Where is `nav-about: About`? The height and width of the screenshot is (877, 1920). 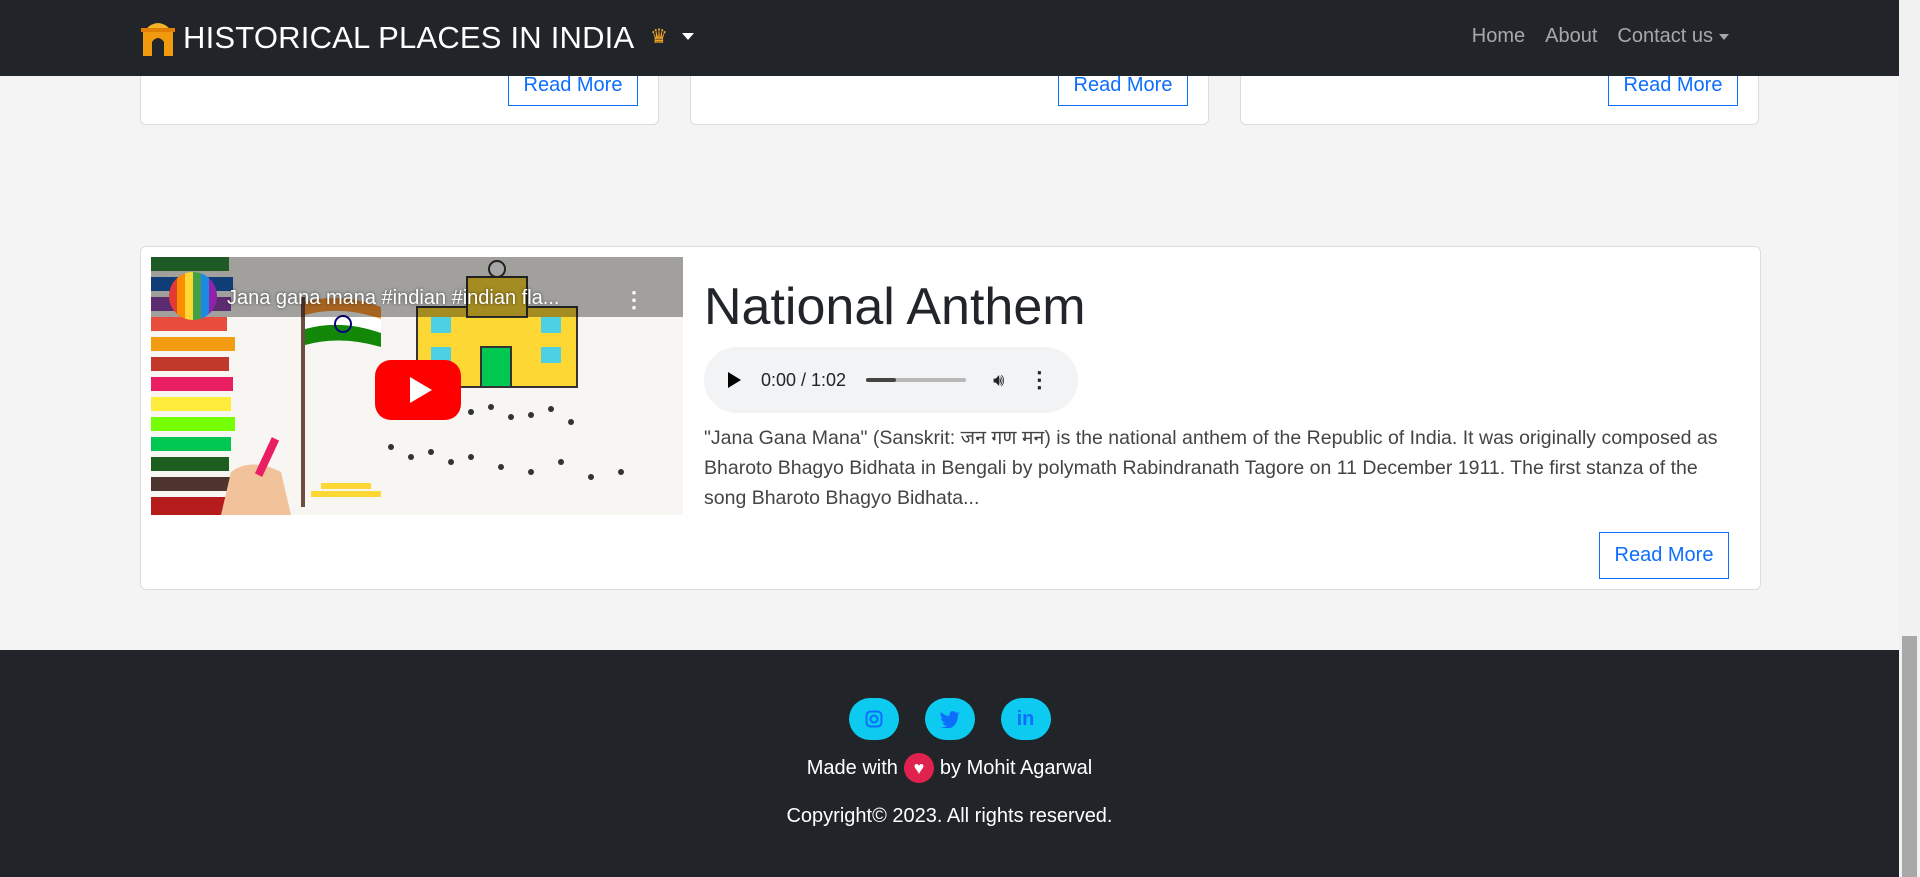
nav-about: About is located at coordinates (1571, 36).